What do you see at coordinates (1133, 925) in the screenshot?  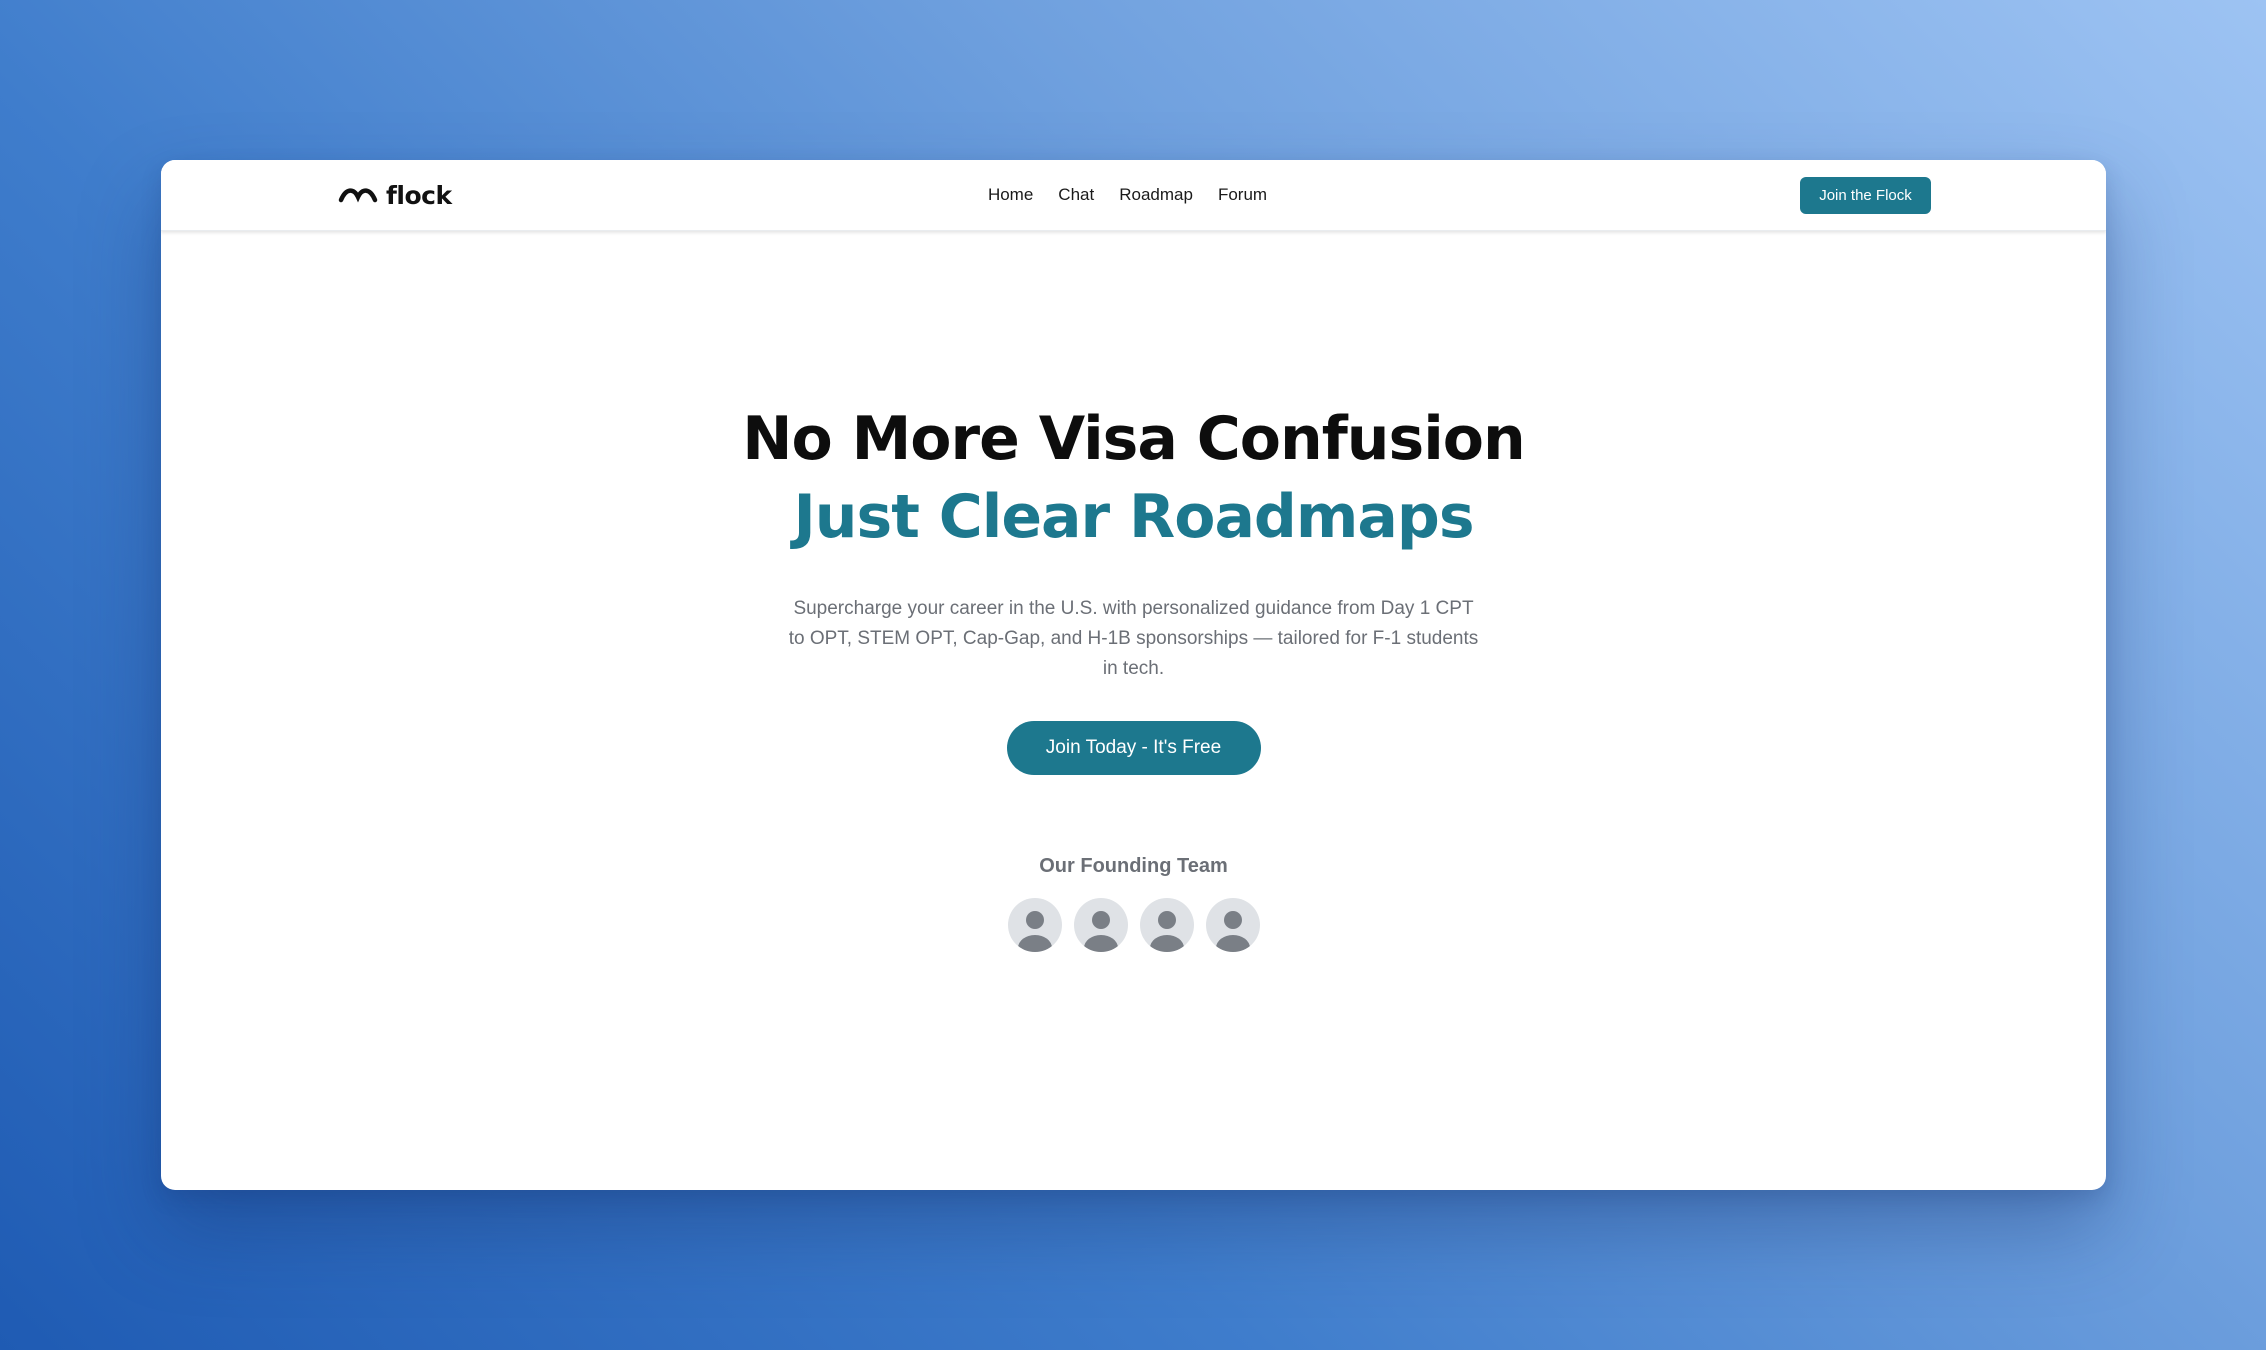 I see `founding-team-avatars` at bounding box center [1133, 925].